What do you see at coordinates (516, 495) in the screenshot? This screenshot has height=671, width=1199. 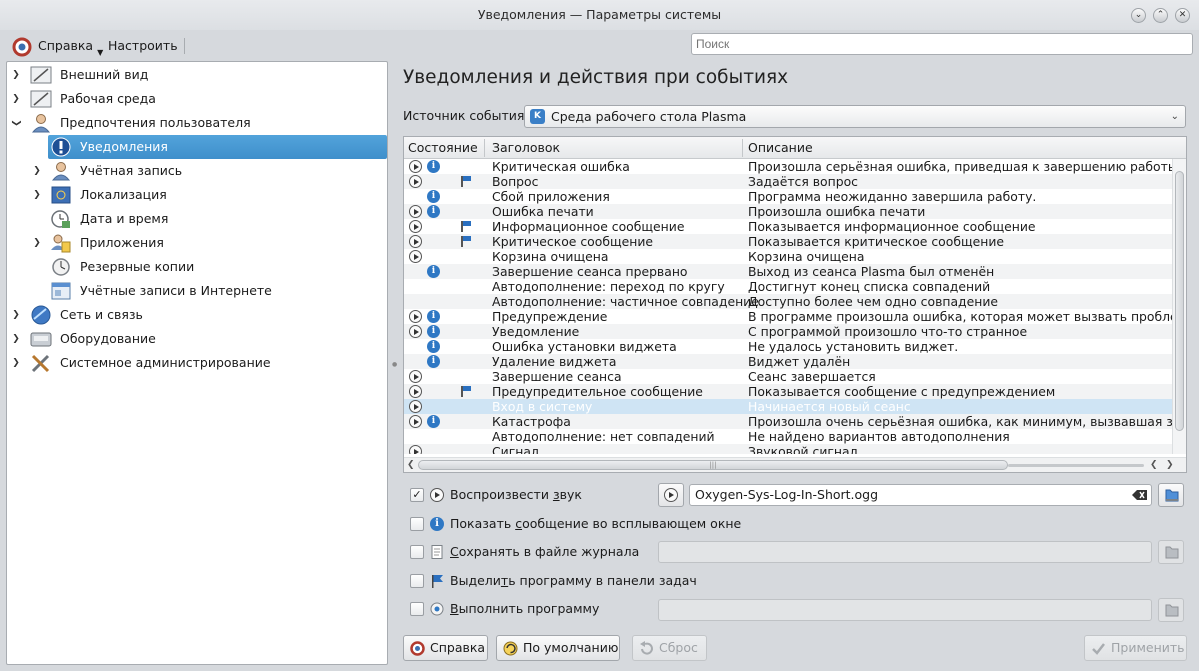 I see `play-sound-label: Воспроизвести звук` at bounding box center [516, 495].